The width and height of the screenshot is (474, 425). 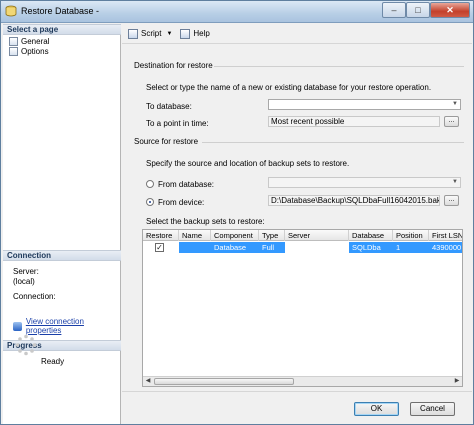 I want to click on view-connection-properties-label: View connection properties, so click(x=54, y=326).